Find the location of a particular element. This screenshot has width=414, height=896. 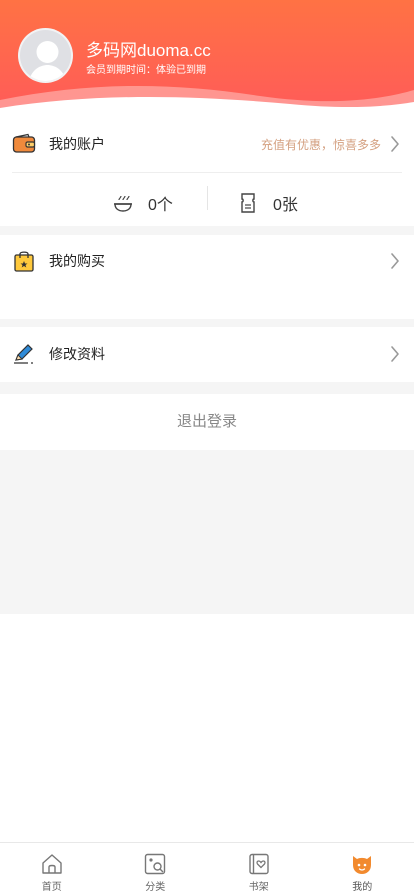

member-expiry-status: 会员到期时间：体验已到期 is located at coordinates (146, 70).